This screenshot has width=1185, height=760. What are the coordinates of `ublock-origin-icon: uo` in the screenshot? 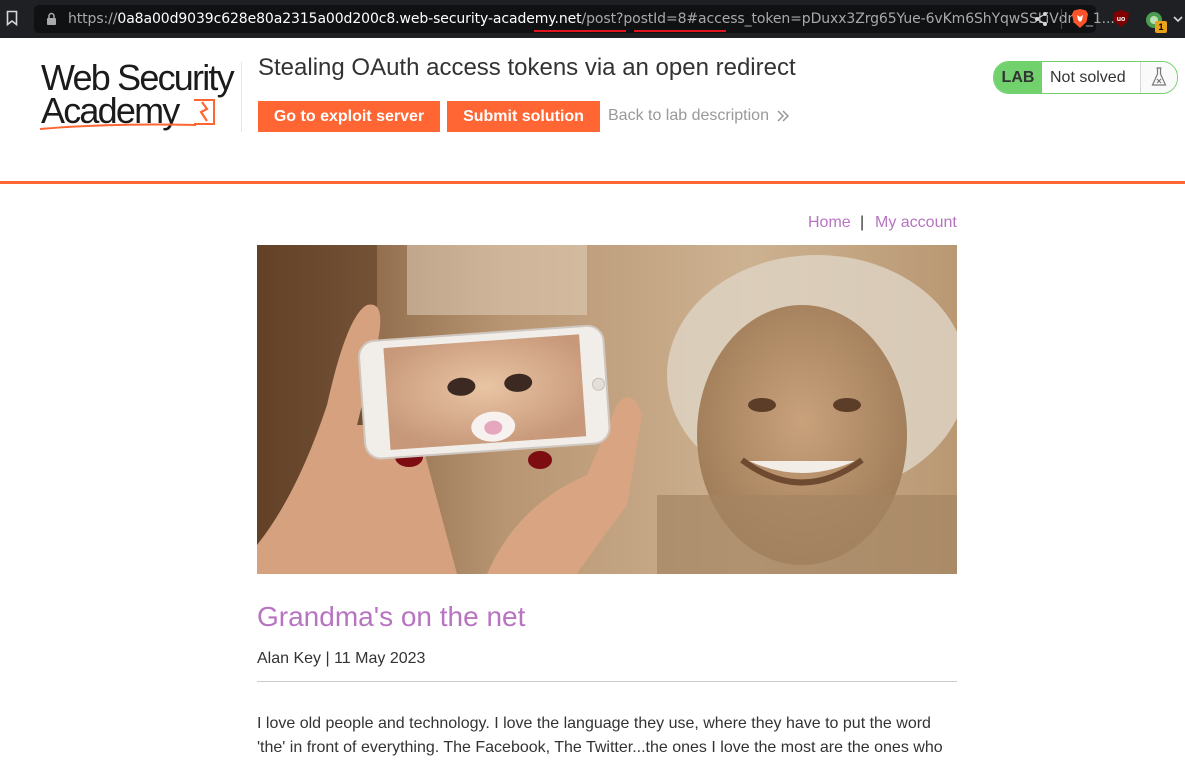 It's located at (1121, 18).